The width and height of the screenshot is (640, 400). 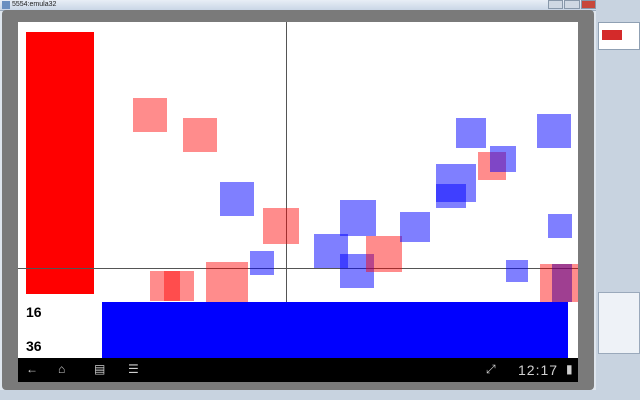 I want to click on maximize-button, so click(x=572, y=4).